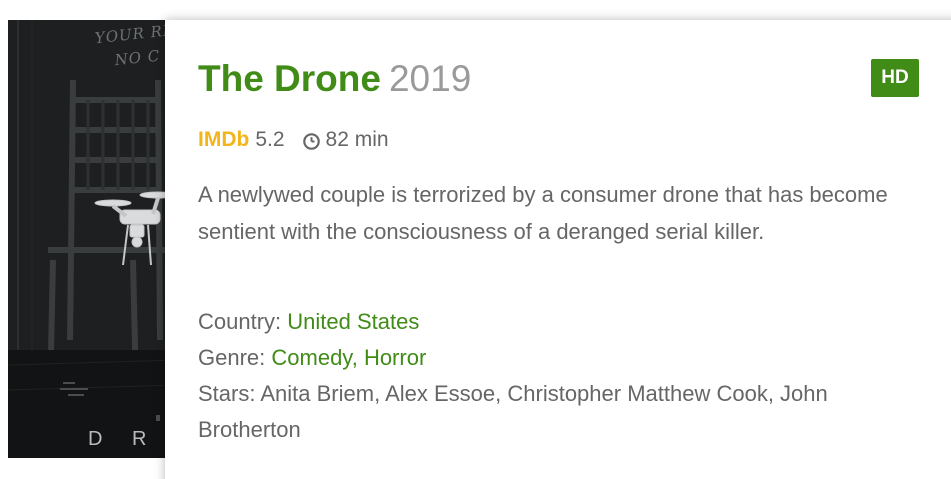 Image resolution: width=951 pixels, height=479 pixels. I want to click on clock-icon, so click(311, 141).